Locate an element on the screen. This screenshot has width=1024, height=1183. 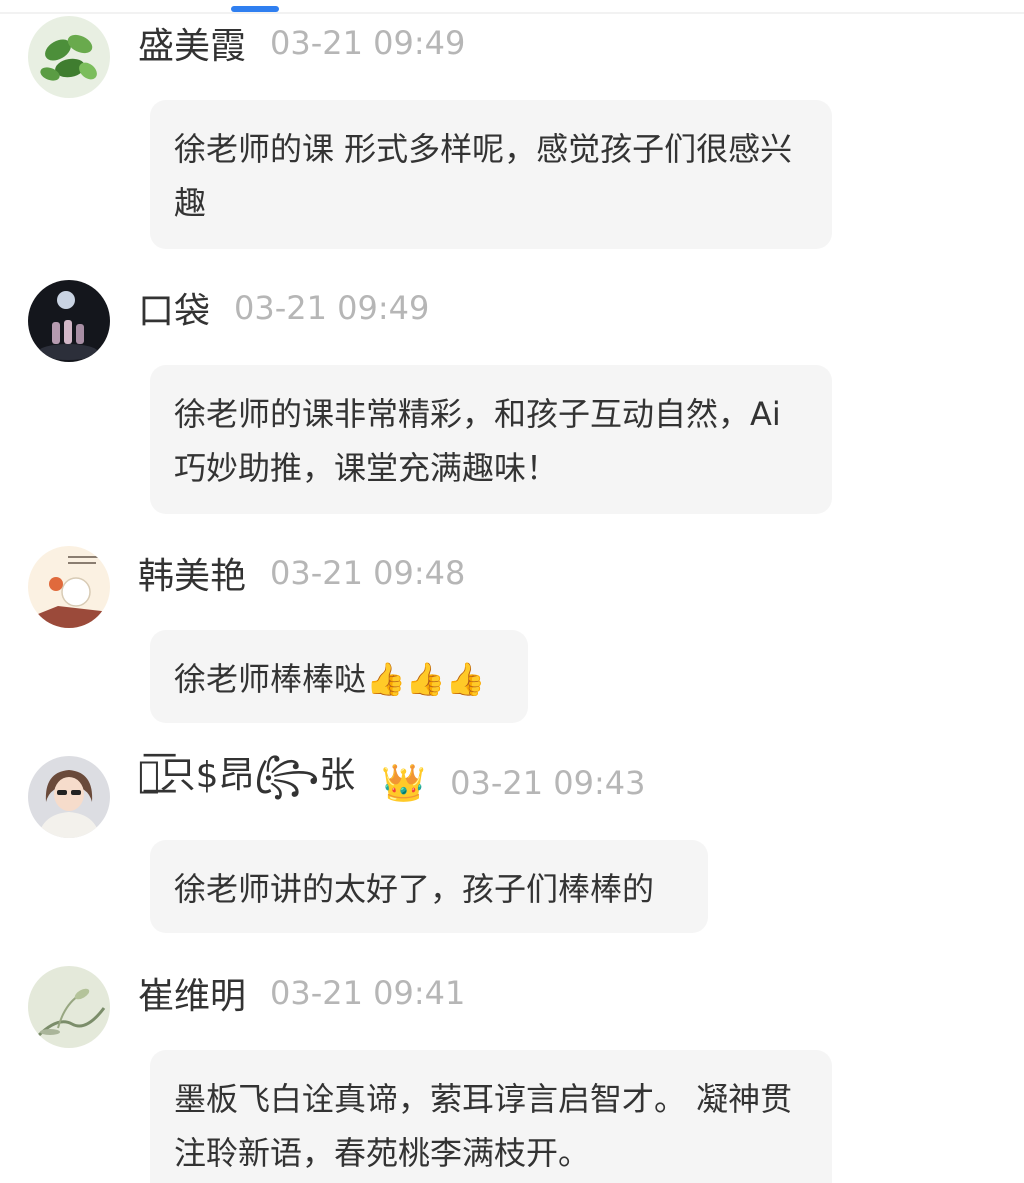
comment-bubble: 徐老师的课 形式多样呢，感觉孩子们很感兴趣 is located at coordinates (491, 174).